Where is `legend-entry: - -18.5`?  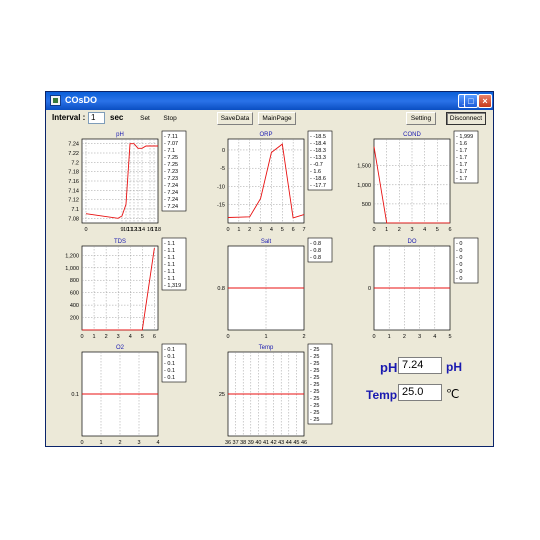
legend-entry: - -18.5 is located at coordinates (318, 137).